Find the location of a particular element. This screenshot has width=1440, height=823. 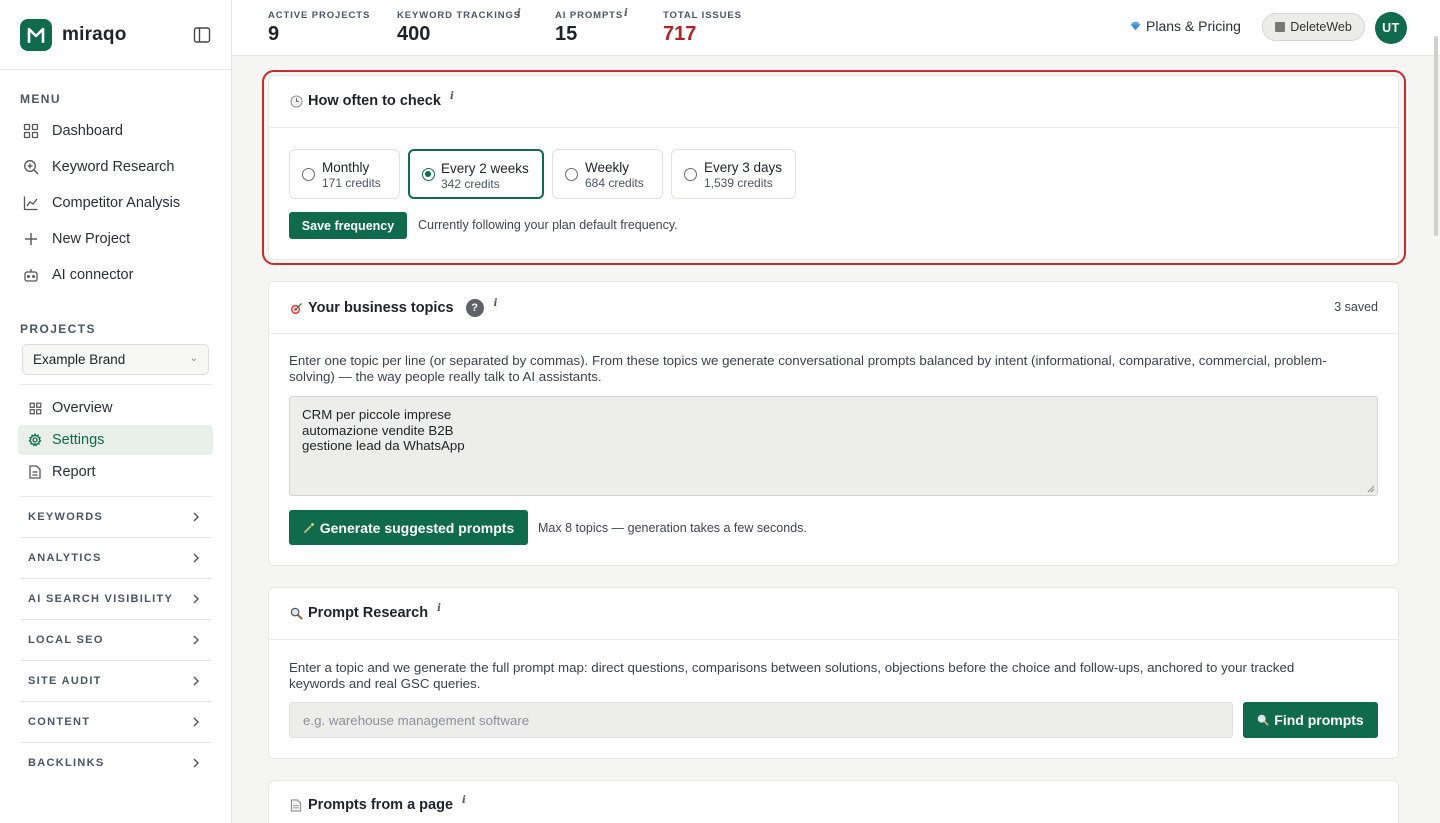

sidebar-item-keyword-research: Keyword Research is located at coordinates (117, 167).